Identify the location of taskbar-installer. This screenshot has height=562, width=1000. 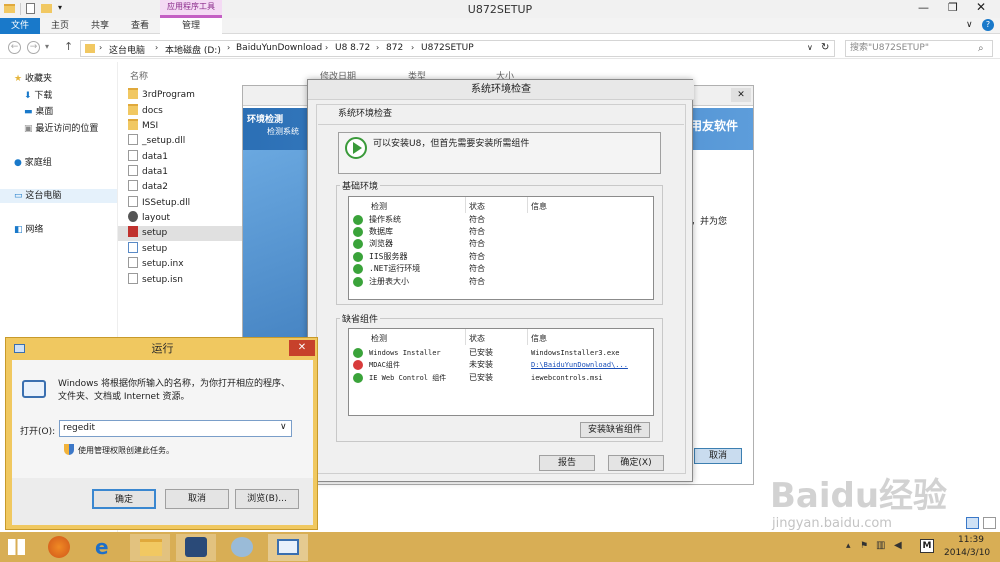
(196, 547).